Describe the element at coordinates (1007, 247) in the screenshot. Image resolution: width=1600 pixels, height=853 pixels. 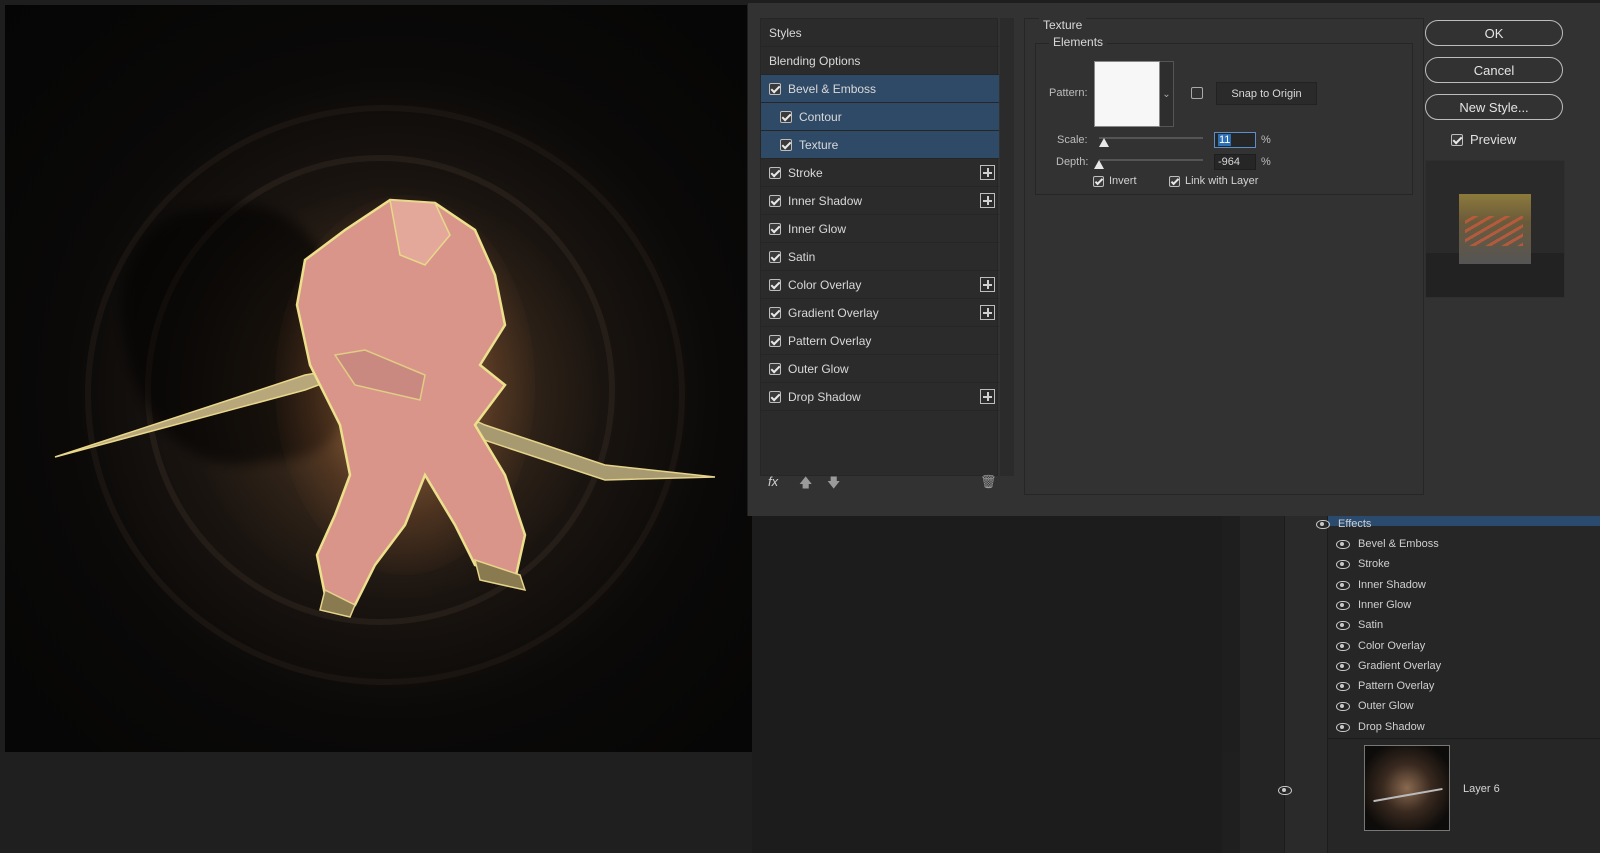
I see `styles-scrollbar` at that location.